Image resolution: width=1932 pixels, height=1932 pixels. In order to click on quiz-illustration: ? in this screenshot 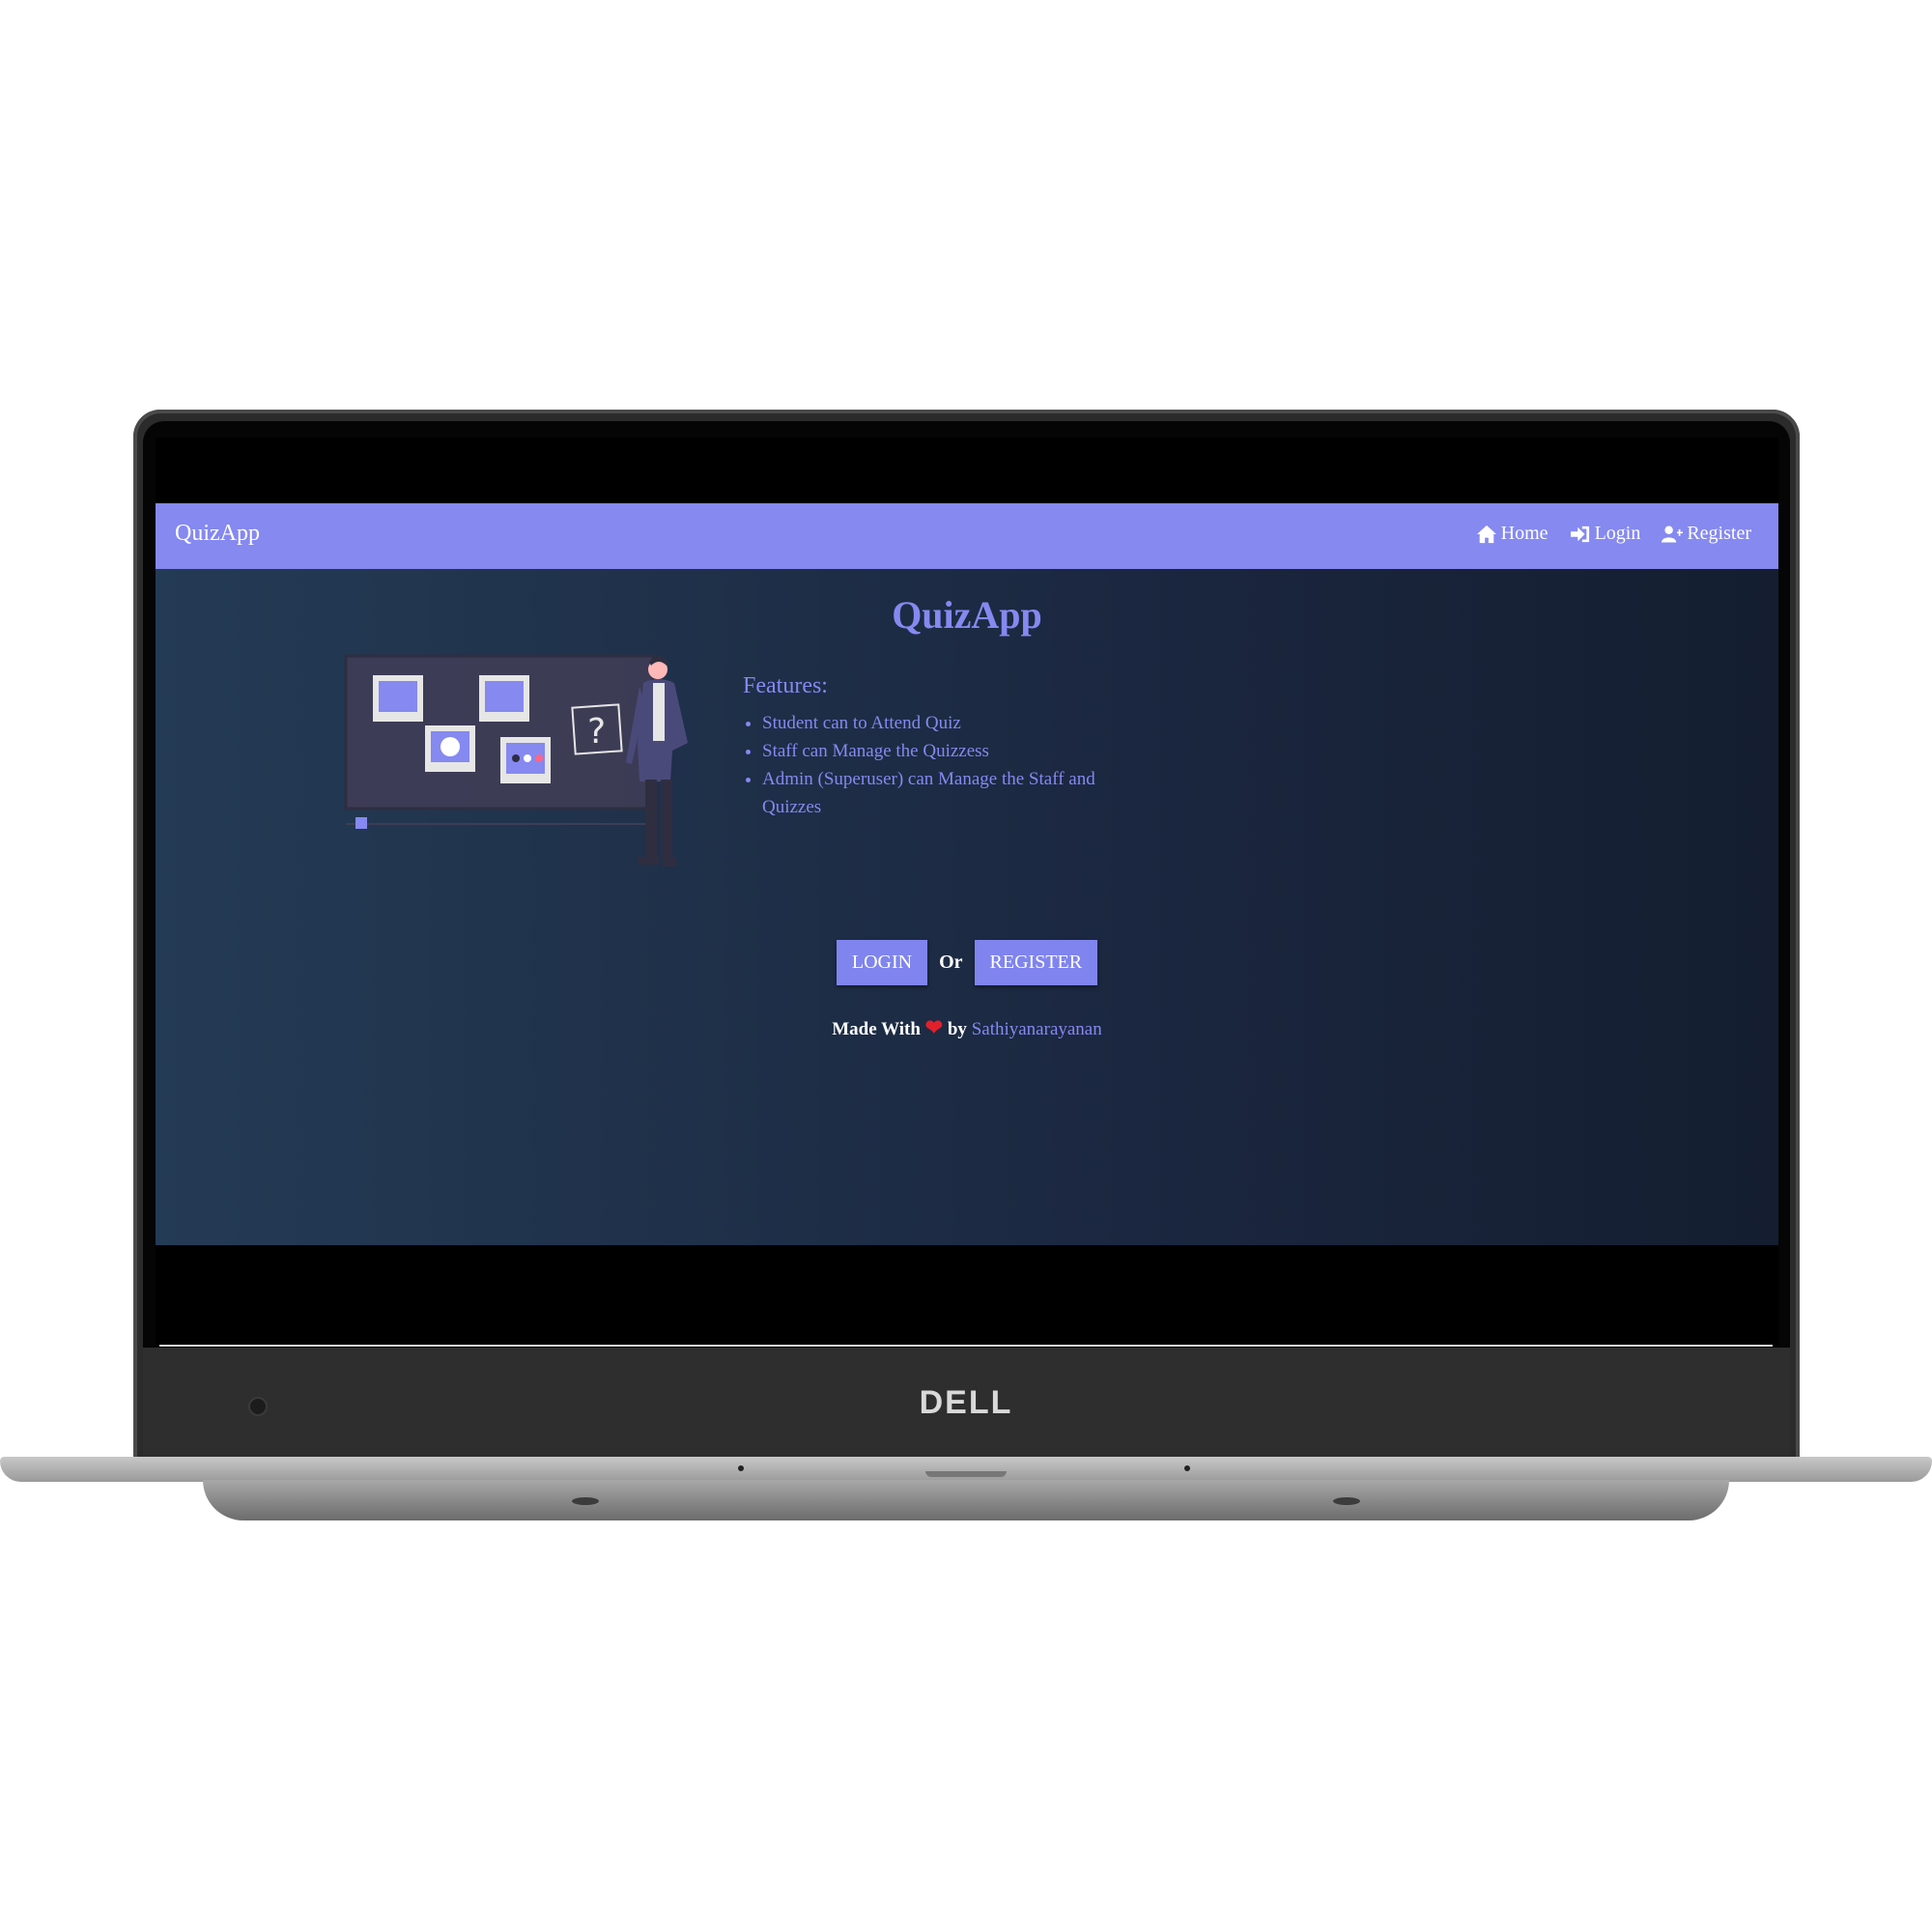, I will do `click(516, 760)`.